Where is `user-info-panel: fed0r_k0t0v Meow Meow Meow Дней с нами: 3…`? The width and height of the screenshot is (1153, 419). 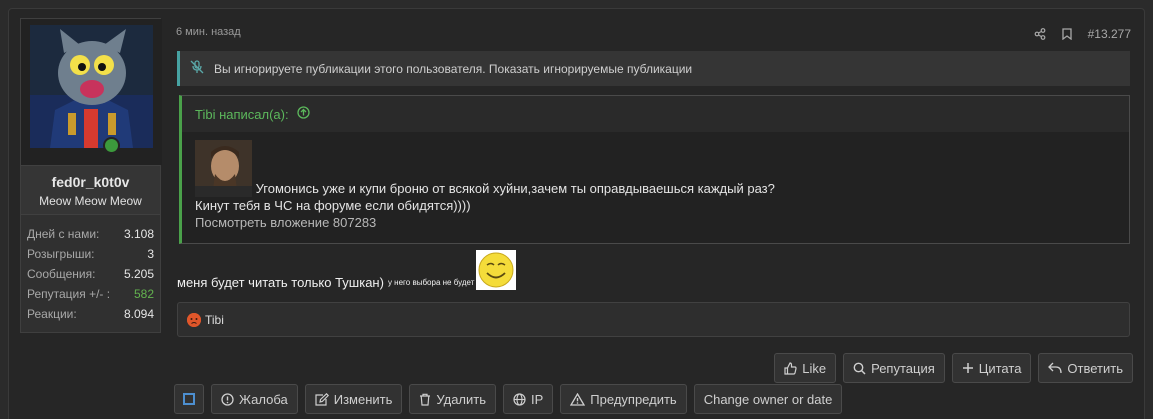
user-info-panel: fed0r_k0t0v Meow Meow Meow Дней с нами: 3… is located at coordinates (91, 175).